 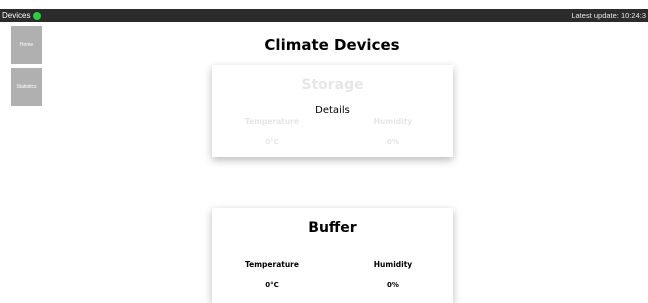 What do you see at coordinates (324, 15) in the screenshot?
I see `top-bar: Devices Latest update: 10:24:3` at bounding box center [324, 15].